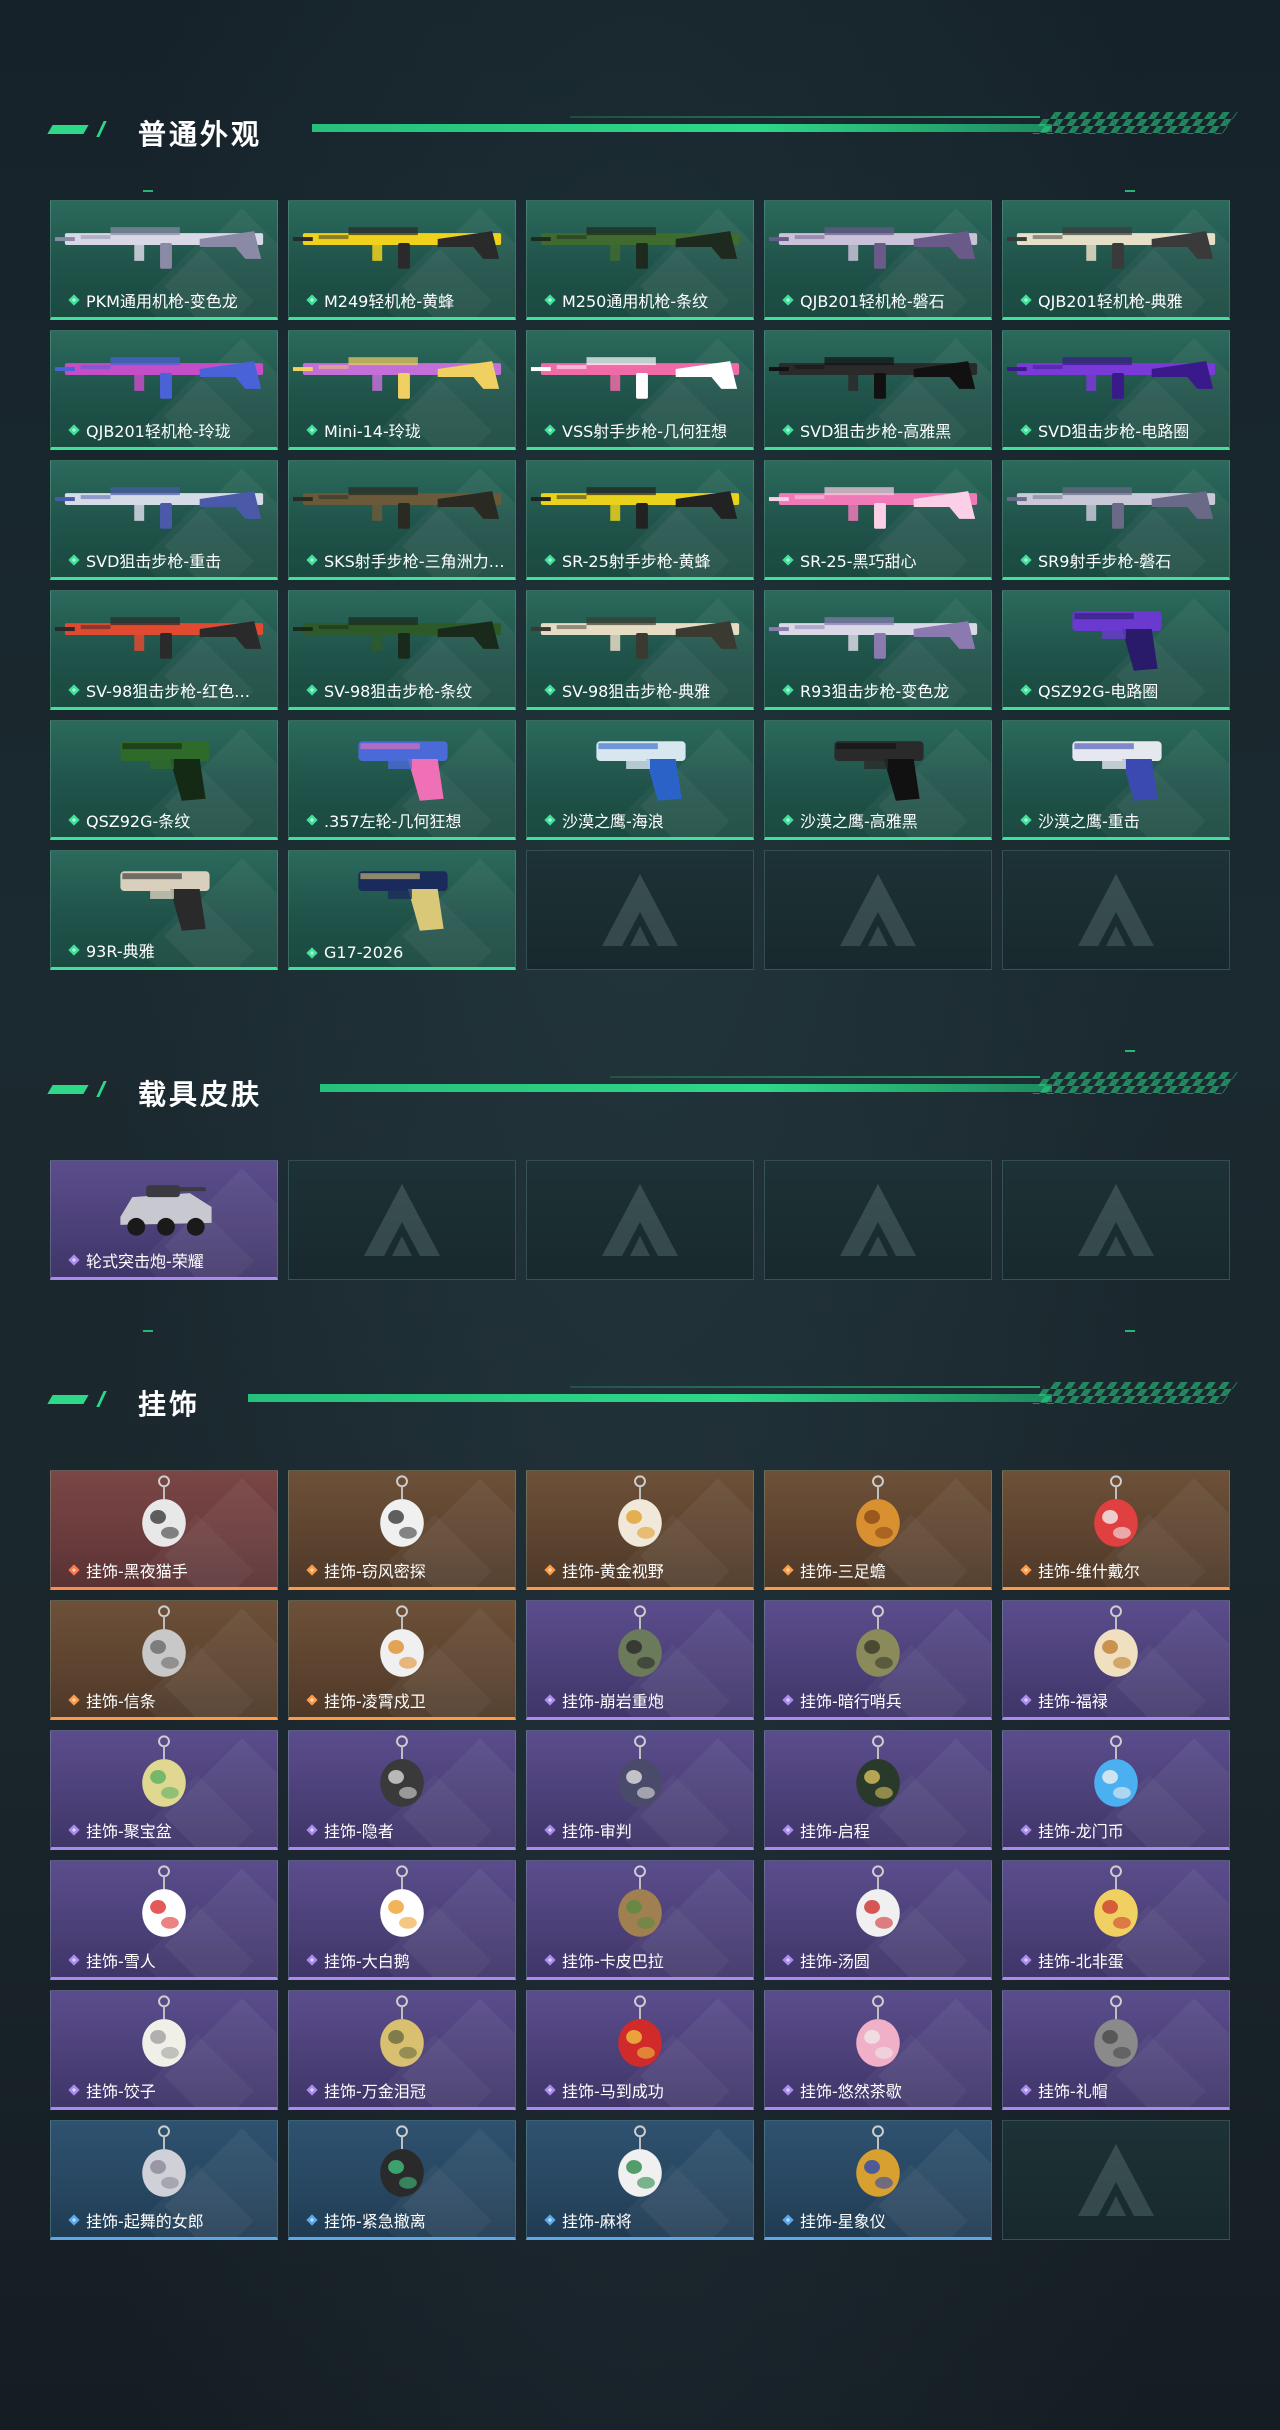 The image size is (1280, 2430). What do you see at coordinates (164, 1530) in the screenshot?
I see `charm-card: 挂饰-黑夜猫手` at bounding box center [164, 1530].